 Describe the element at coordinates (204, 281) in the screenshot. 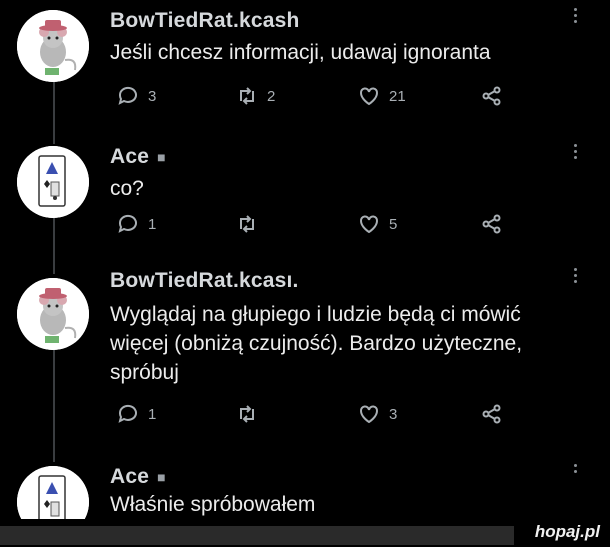

I see `username: BowTiedRat.kcası.` at that location.